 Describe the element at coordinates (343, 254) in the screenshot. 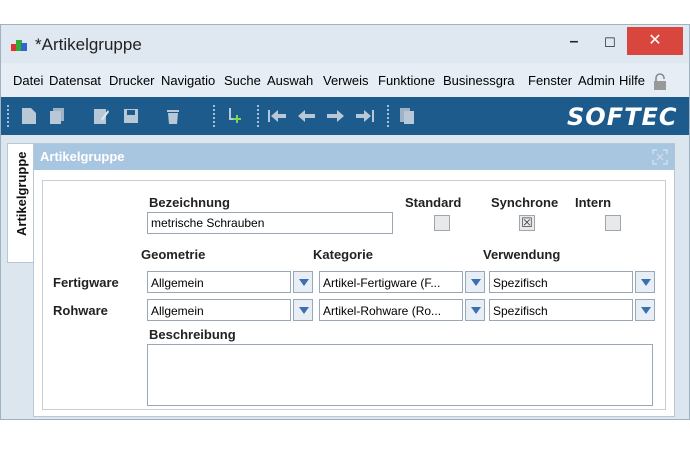

I see `kategorie-label: Kategorie` at that location.